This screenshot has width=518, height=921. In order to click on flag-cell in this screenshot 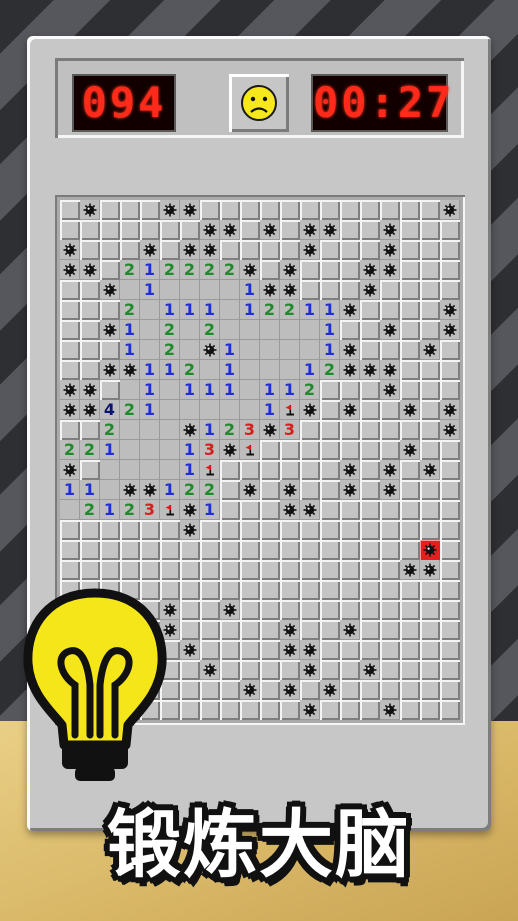, I will do `click(210, 470)`.